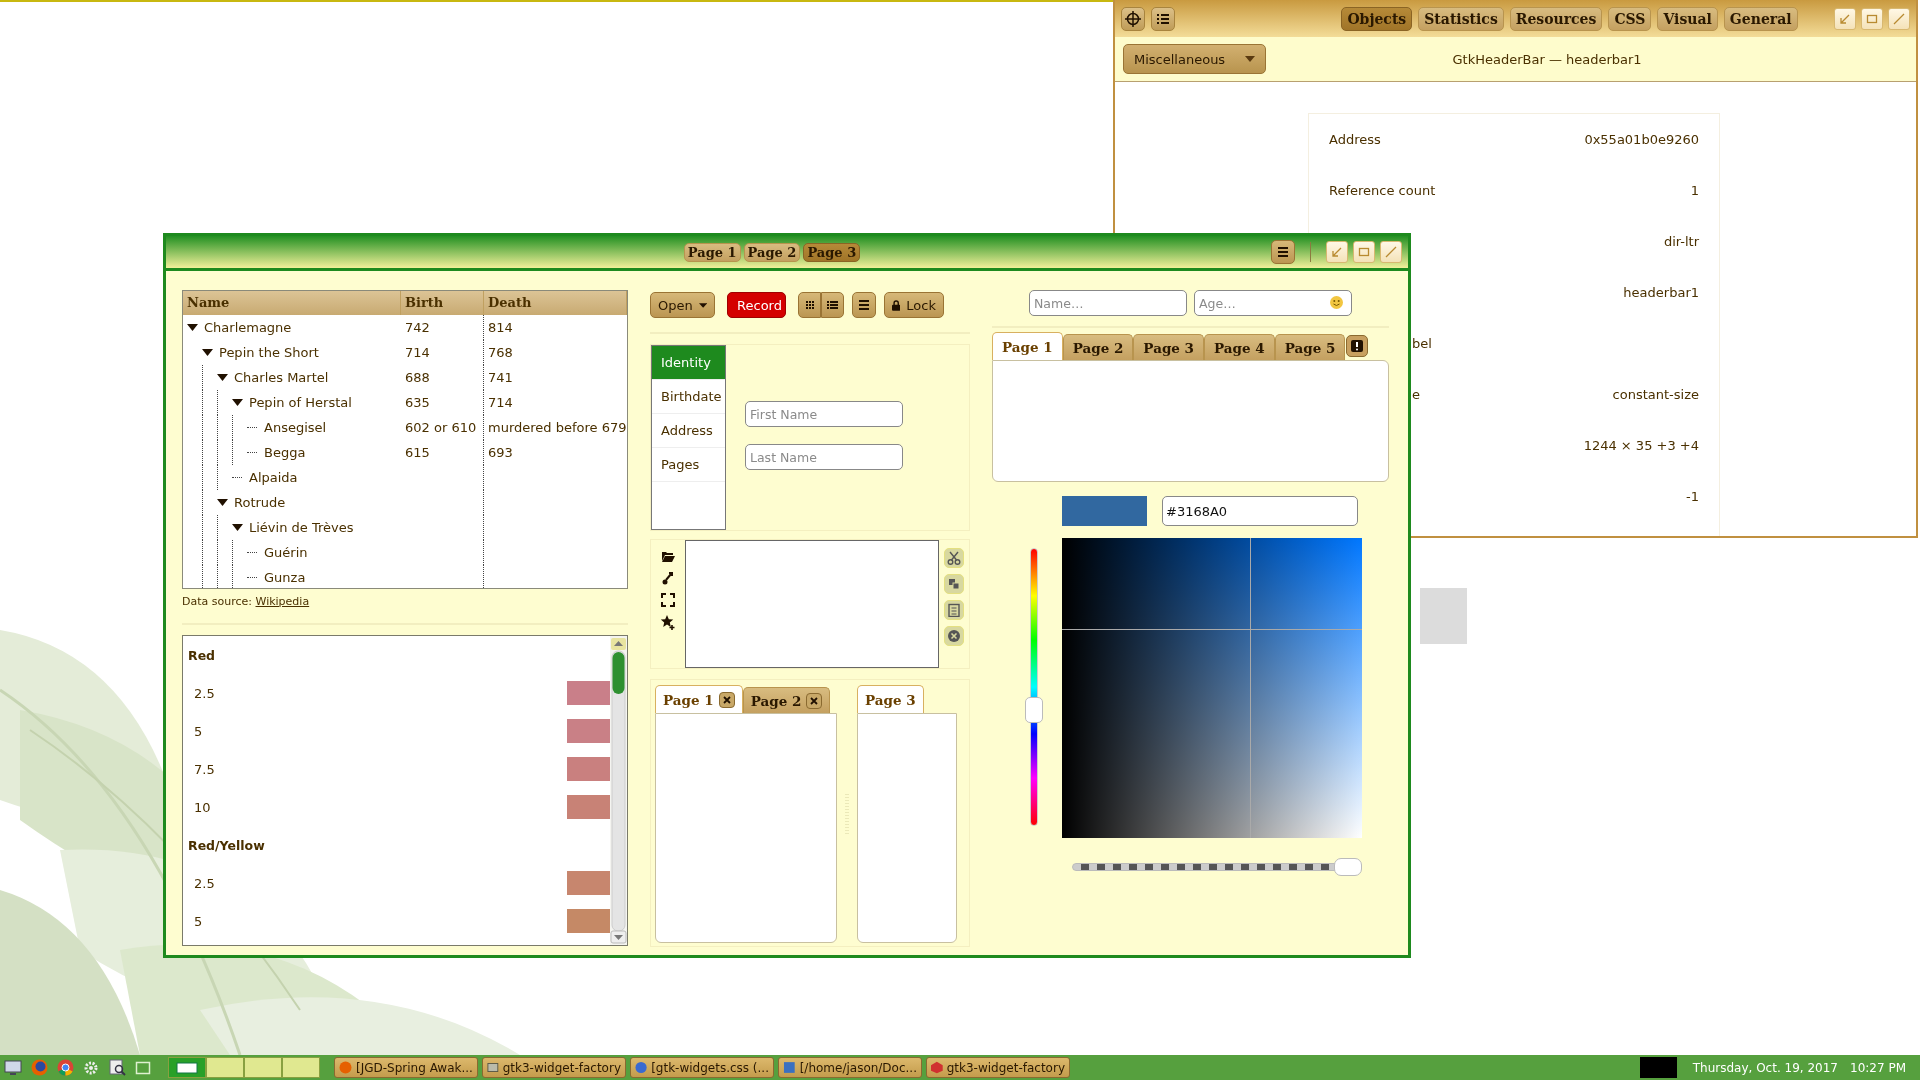 This screenshot has width=1920, height=1080. What do you see at coordinates (258, 502) in the screenshot?
I see `tree-item: Rotrude` at bounding box center [258, 502].